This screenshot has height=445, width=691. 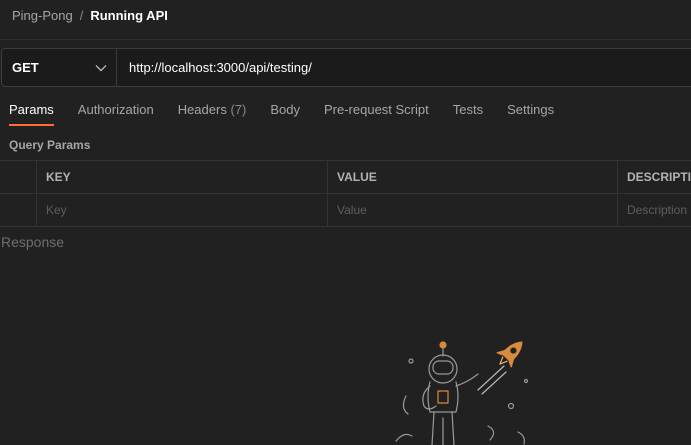 I want to click on description-cell, so click(x=654, y=210).